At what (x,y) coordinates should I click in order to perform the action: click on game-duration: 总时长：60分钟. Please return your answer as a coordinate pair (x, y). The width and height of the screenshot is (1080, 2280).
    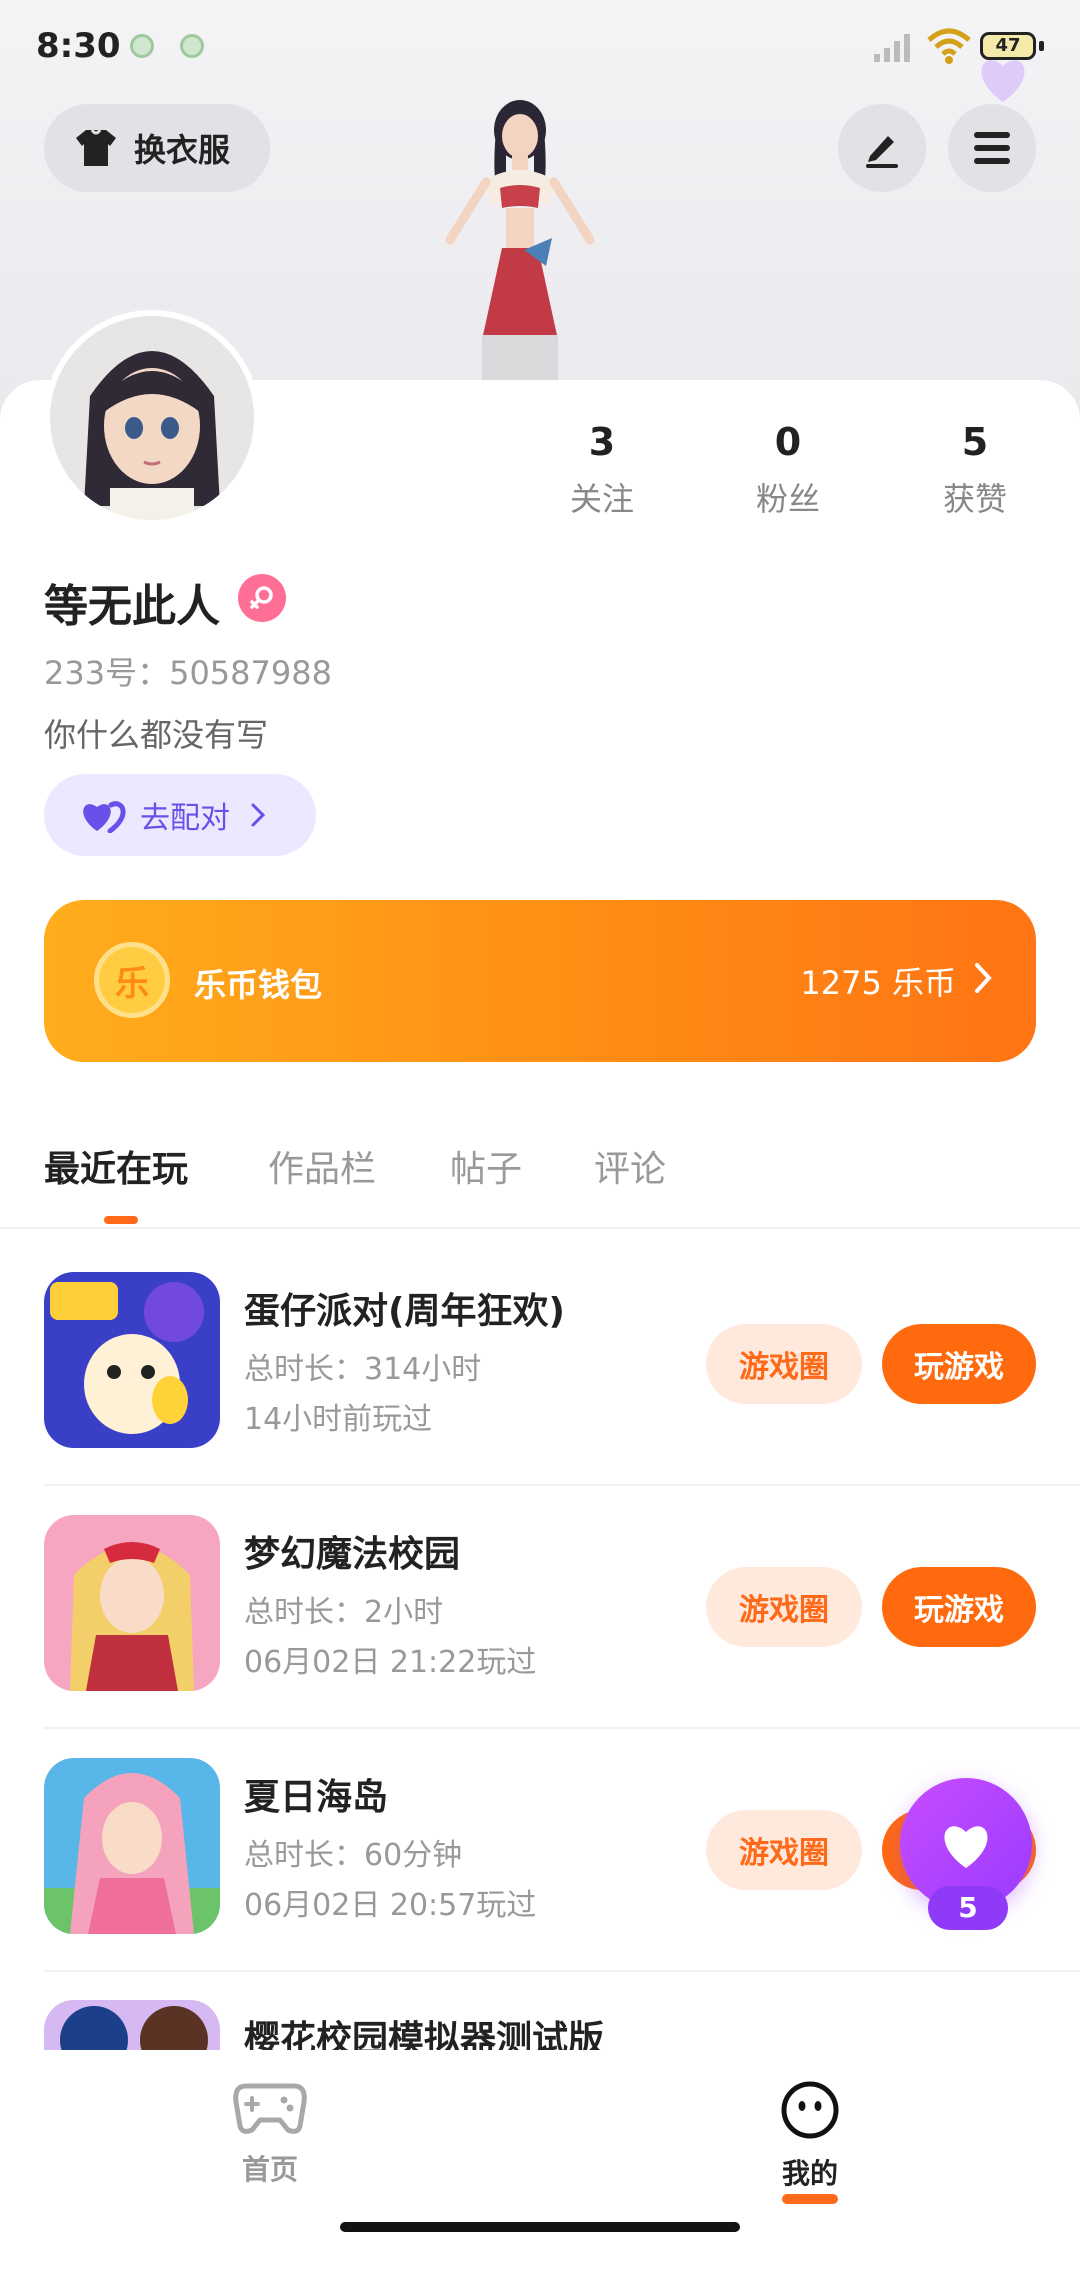
    Looking at the image, I should click on (353, 1855).